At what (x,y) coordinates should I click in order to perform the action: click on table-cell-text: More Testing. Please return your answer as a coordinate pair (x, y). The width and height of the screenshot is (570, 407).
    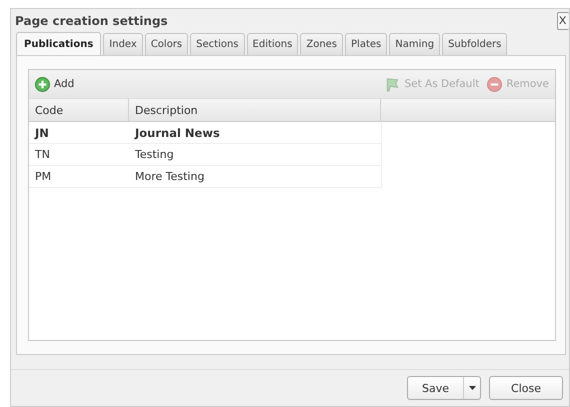
    Looking at the image, I should click on (170, 176).